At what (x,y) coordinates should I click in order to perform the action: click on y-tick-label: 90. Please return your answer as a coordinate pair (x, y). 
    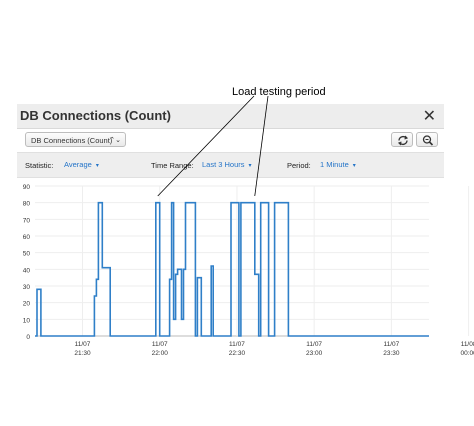
    Looking at the image, I should click on (27, 187).